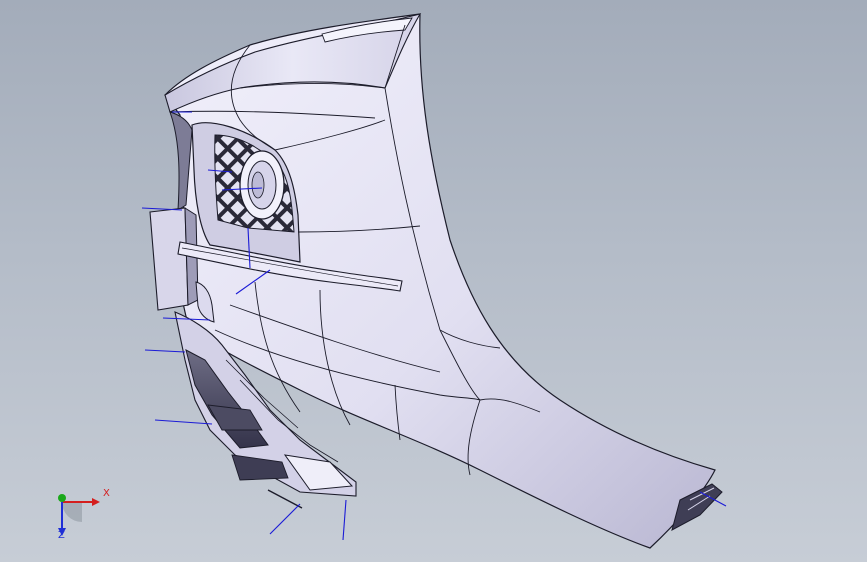 Image resolution: width=867 pixels, height=562 pixels. Describe the element at coordinates (61, 535) in the screenshot. I see `z-axis-label: Z` at that location.